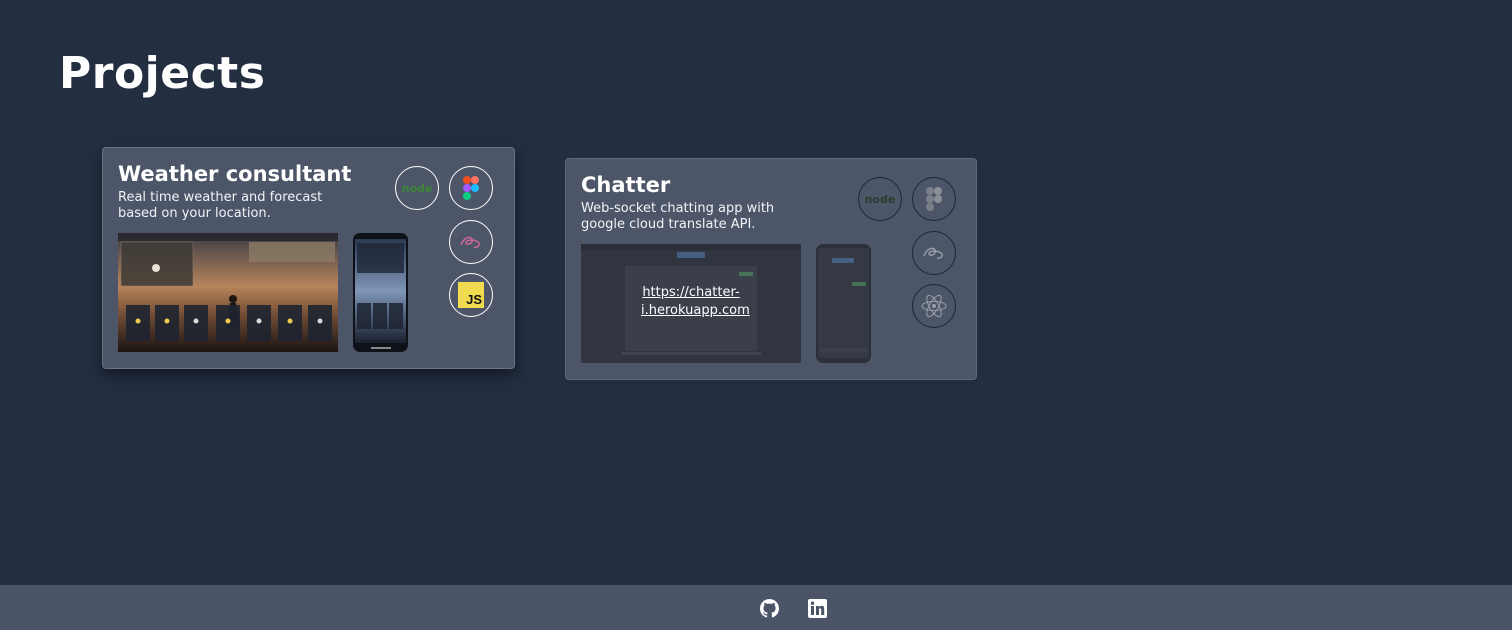  Describe the element at coordinates (162, 73) in the screenshot. I see `page-title: Projects` at that location.